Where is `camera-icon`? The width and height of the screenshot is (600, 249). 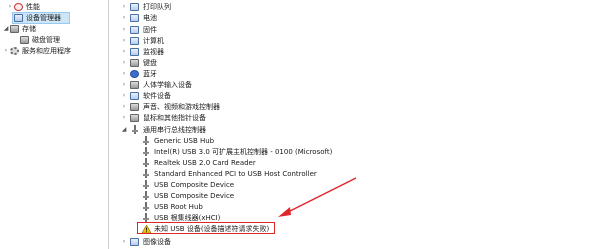
camera-icon is located at coordinates (134, 242).